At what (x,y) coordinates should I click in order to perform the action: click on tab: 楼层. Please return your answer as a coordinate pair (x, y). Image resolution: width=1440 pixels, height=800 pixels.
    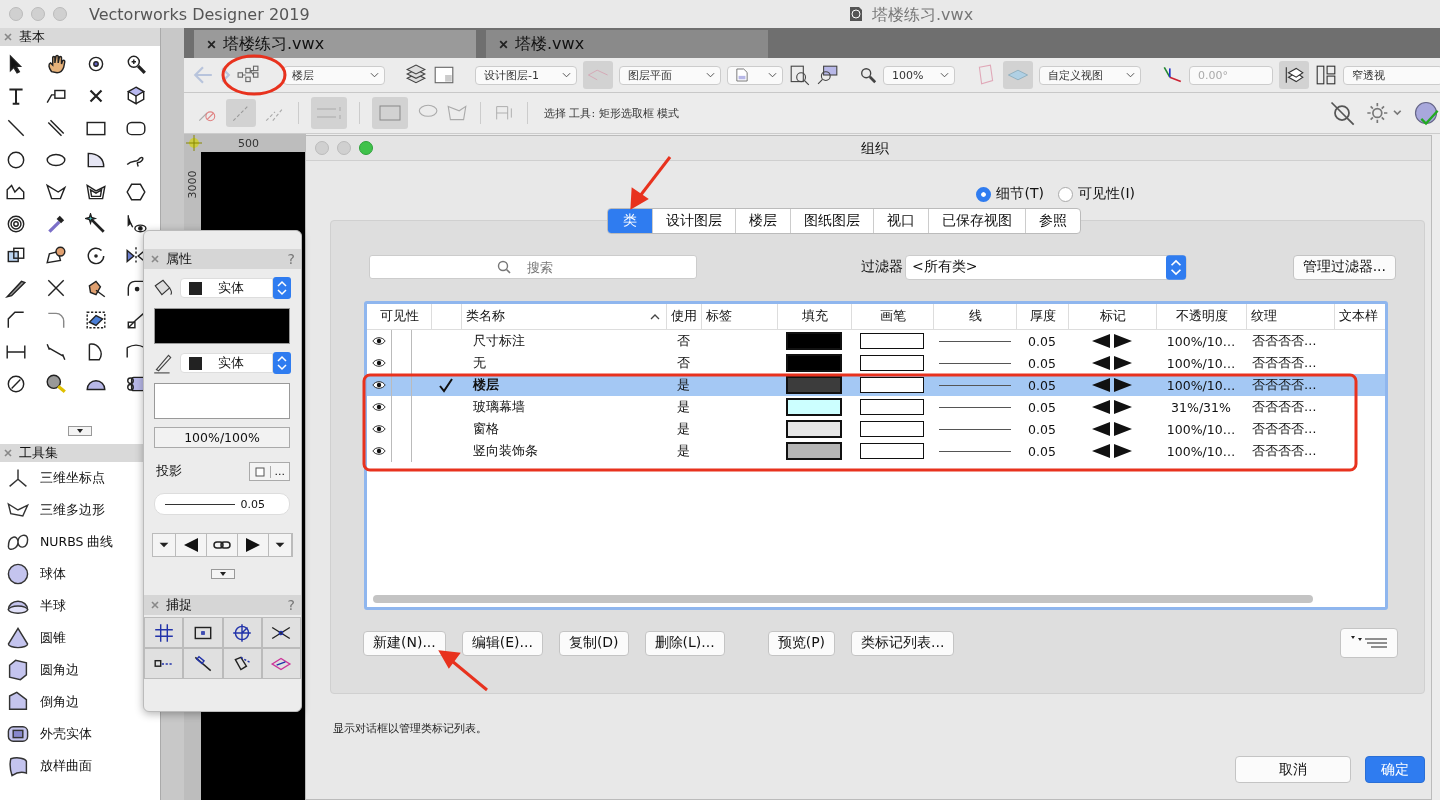
    Looking at the image, I should click on (762, 221).